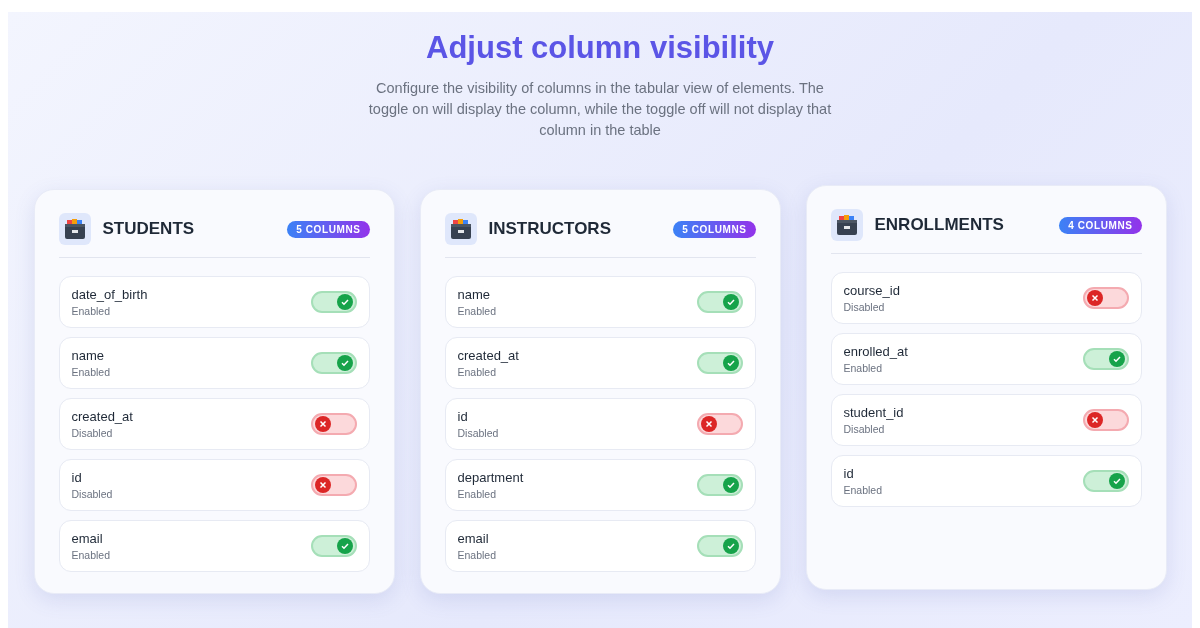 The height and width of the screenshot is (628, 1200). Describe the element at coordinates (109, 294) in the screenshot. I see `column-name: date_of_birth` at that location.